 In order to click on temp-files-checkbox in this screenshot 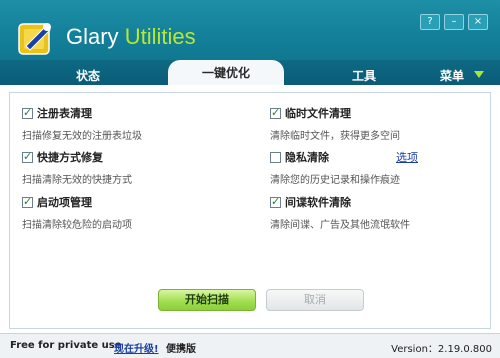, I will do `click(275, 112)`.